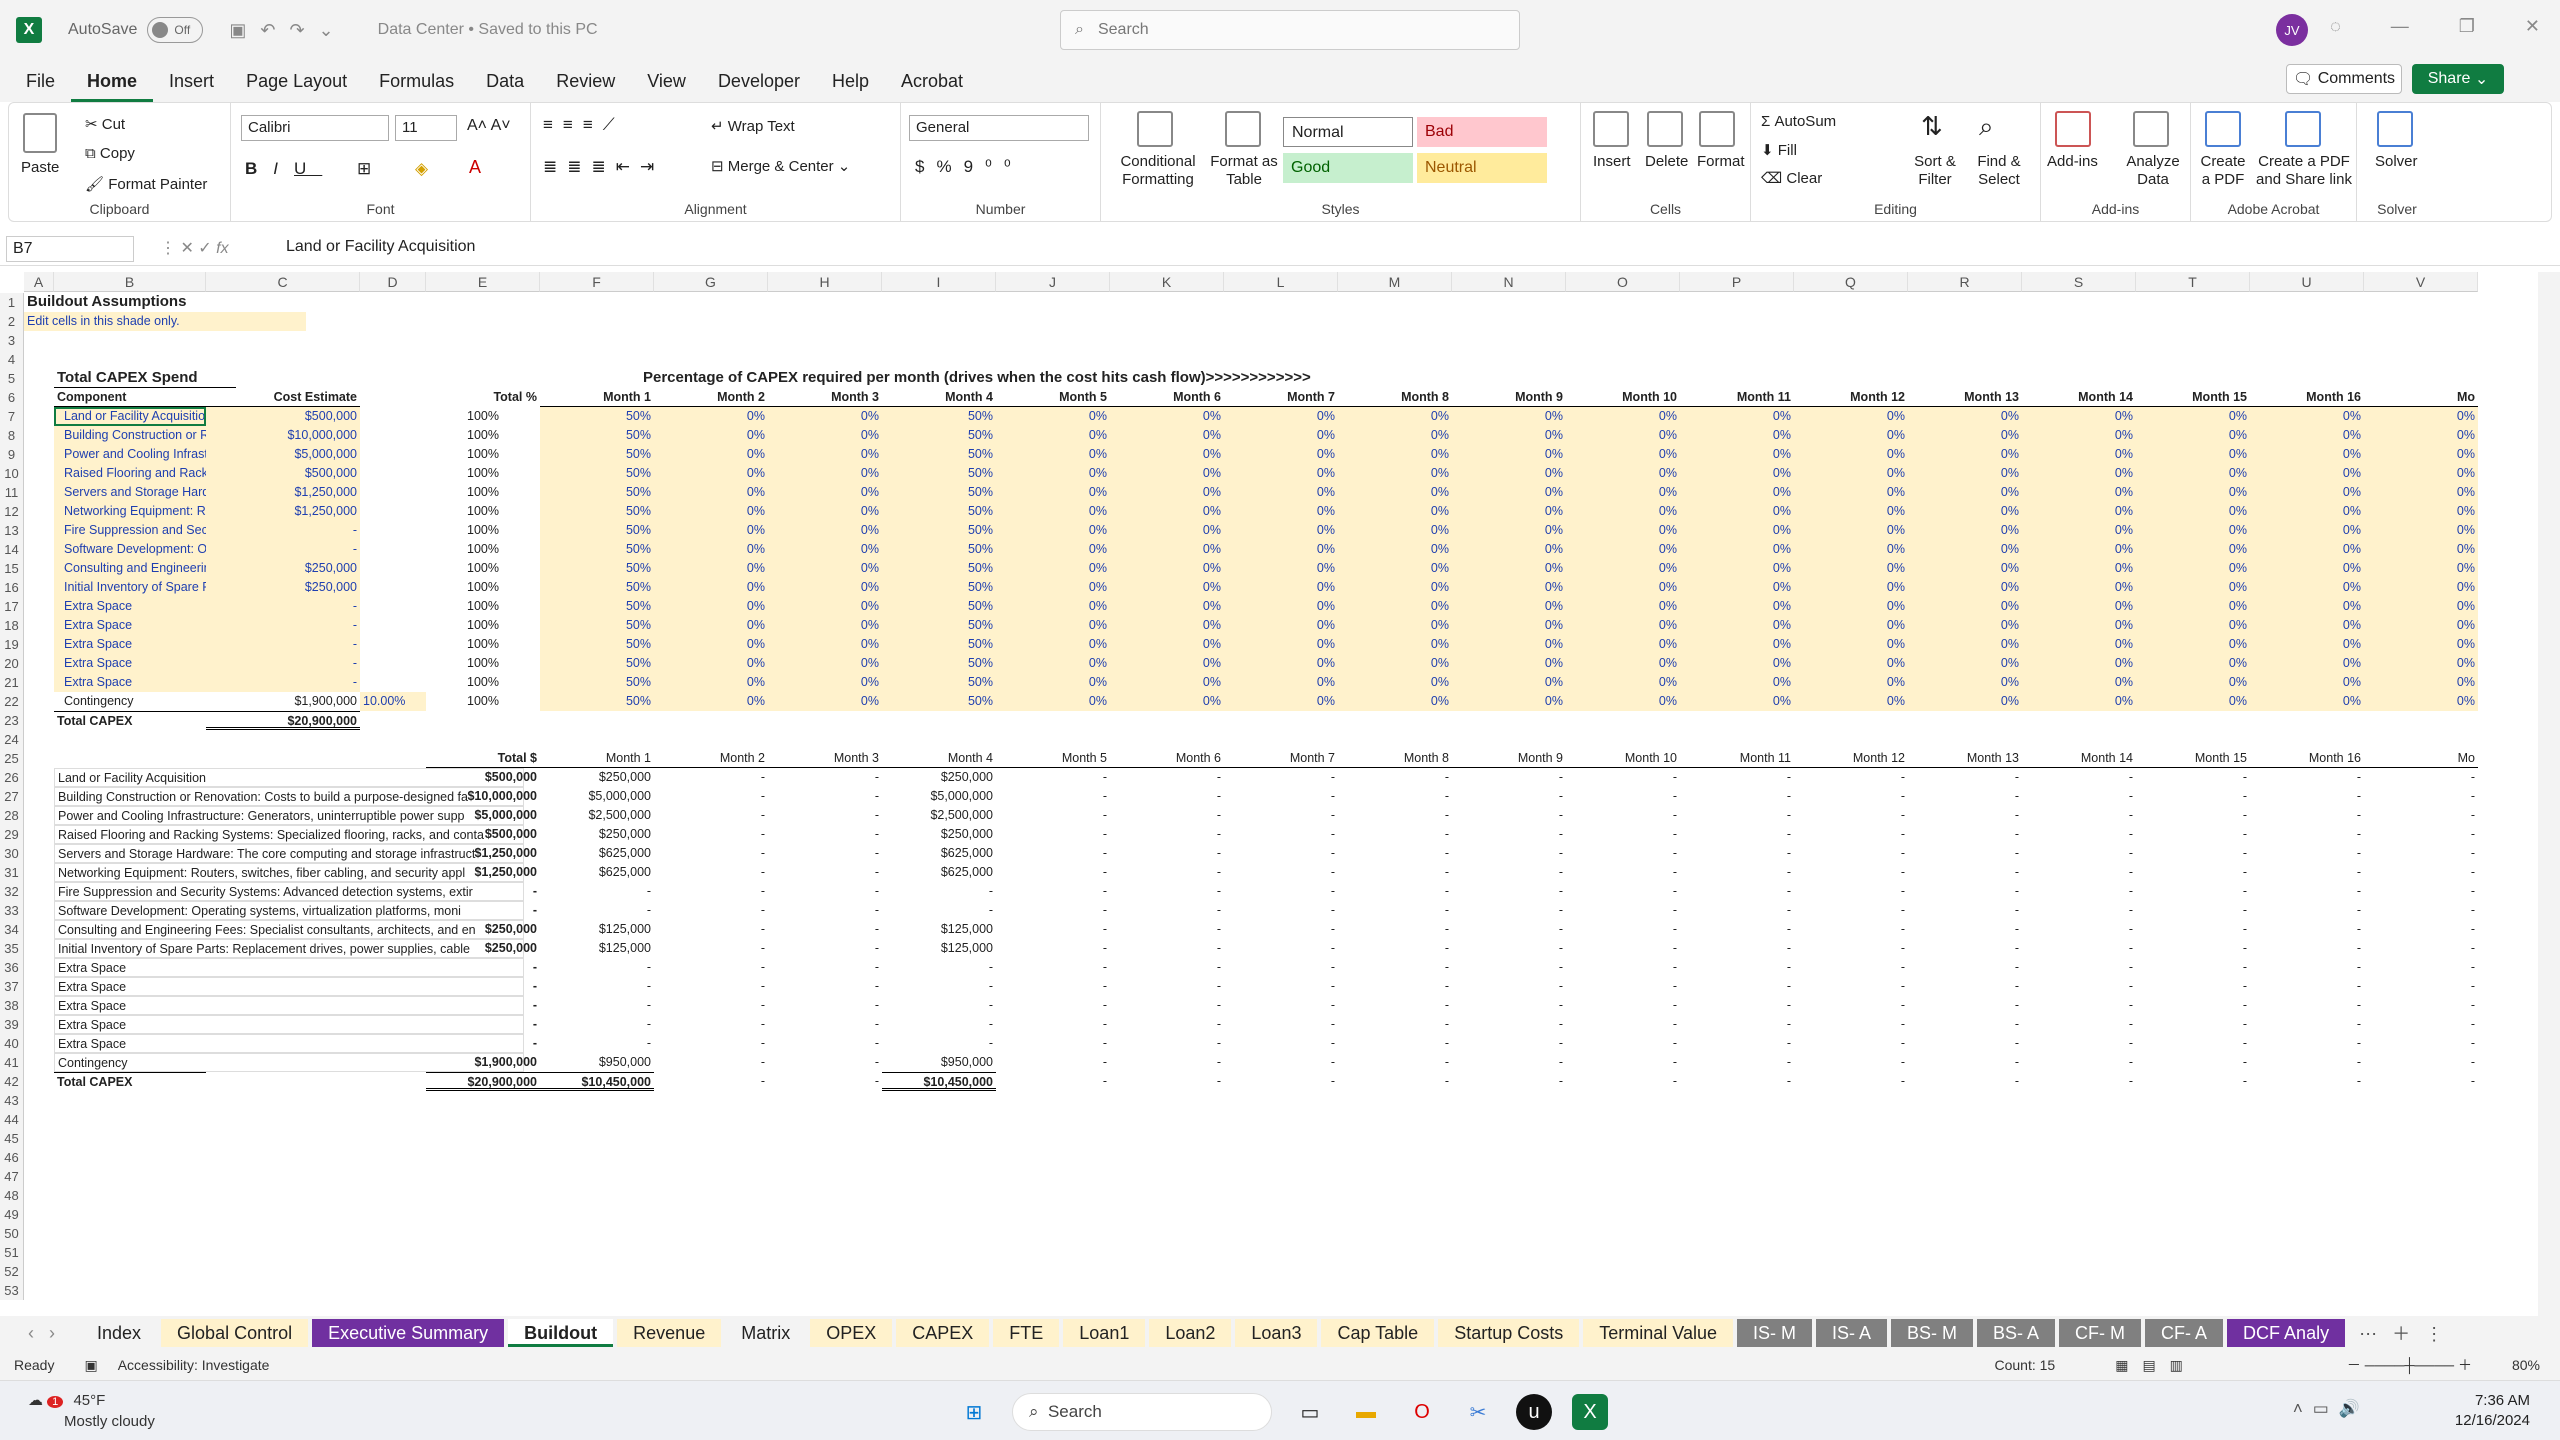  What do you see at coordinates (597, 815) in the screenshot?
I see `month-value: $2,500,000` at bounding box center [597, 815].